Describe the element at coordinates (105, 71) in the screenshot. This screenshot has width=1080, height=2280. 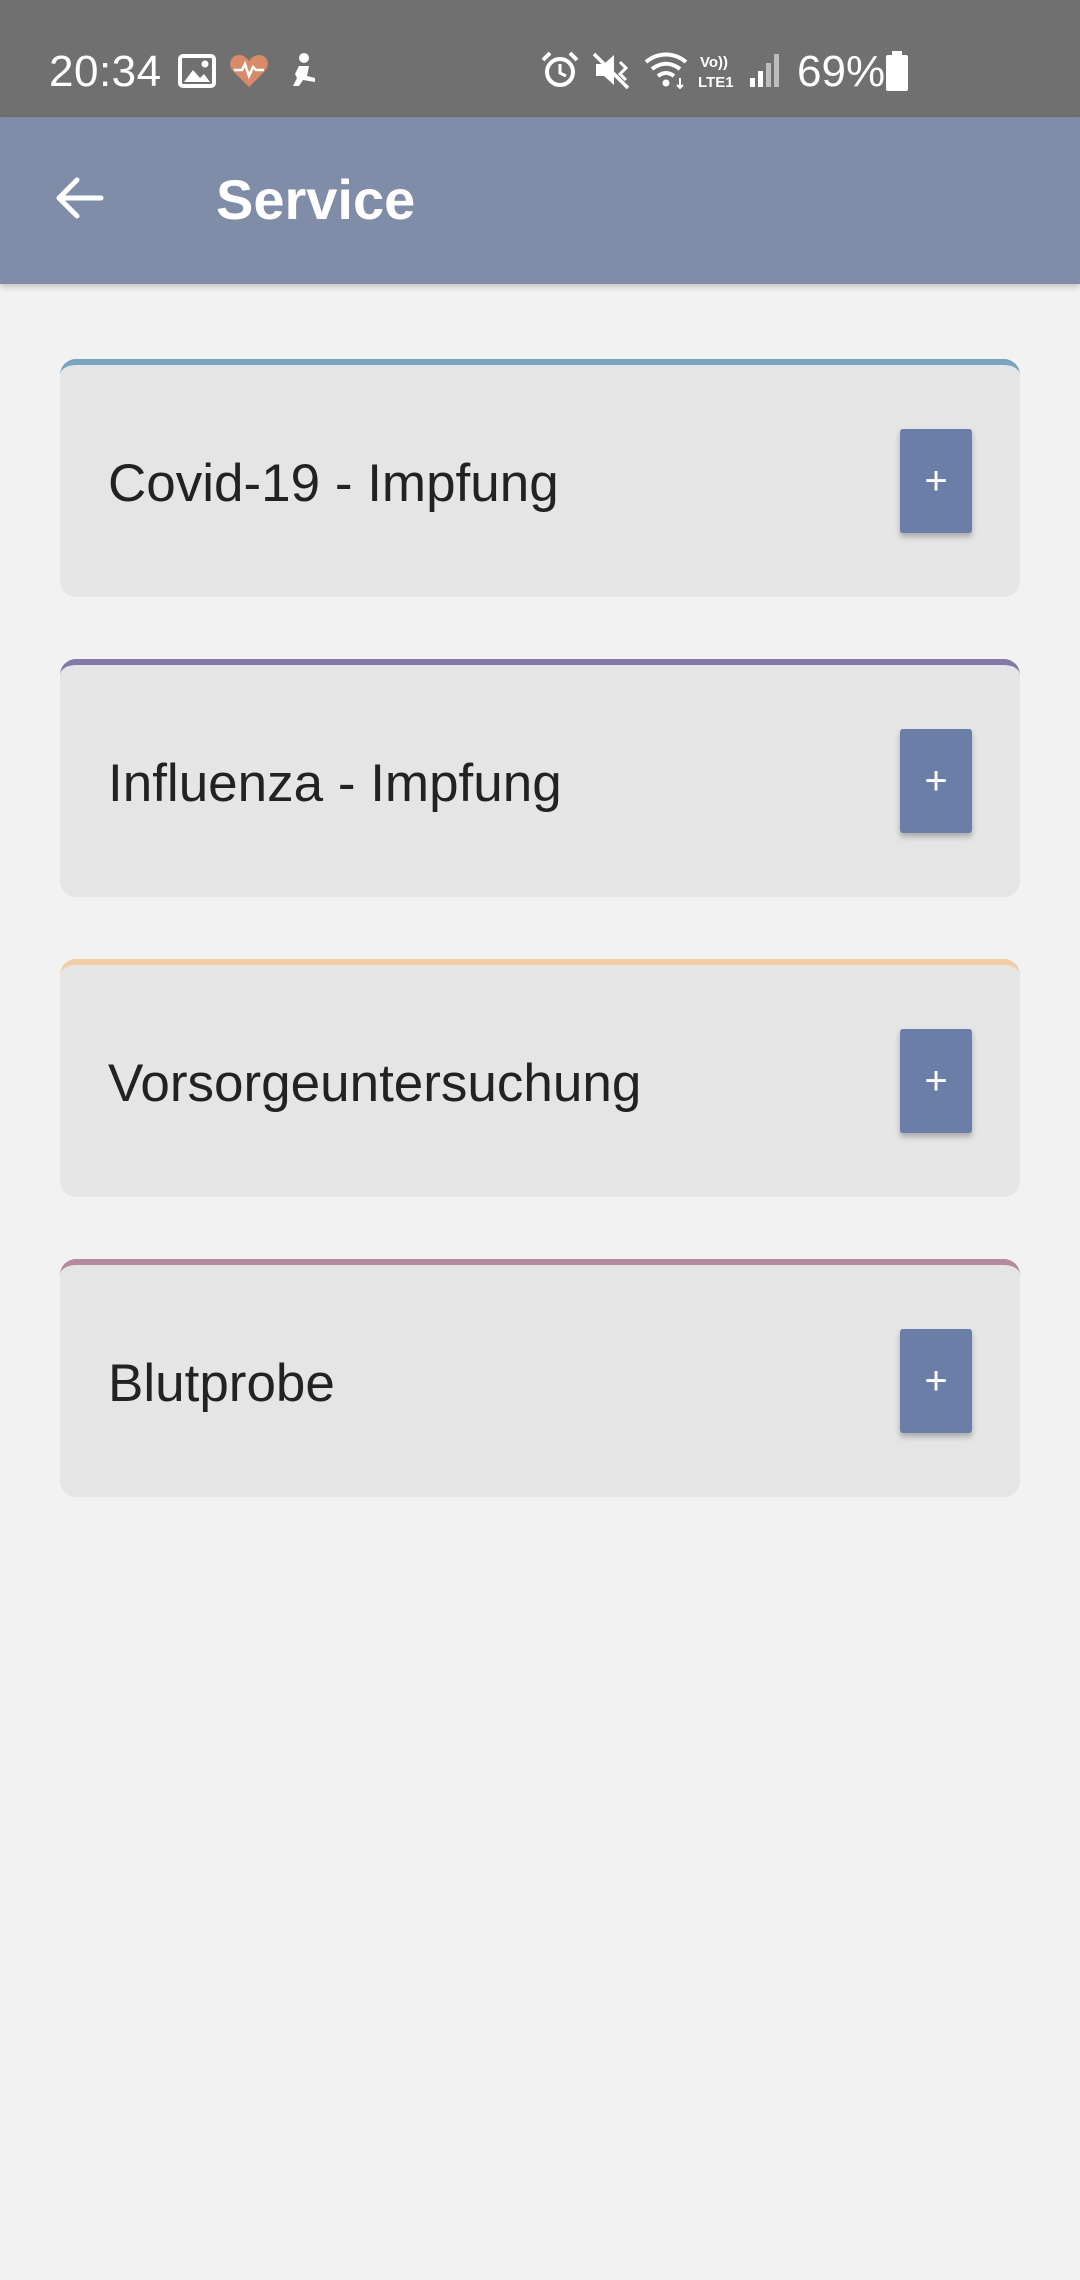
I see `status-time: 20:34` at that location.